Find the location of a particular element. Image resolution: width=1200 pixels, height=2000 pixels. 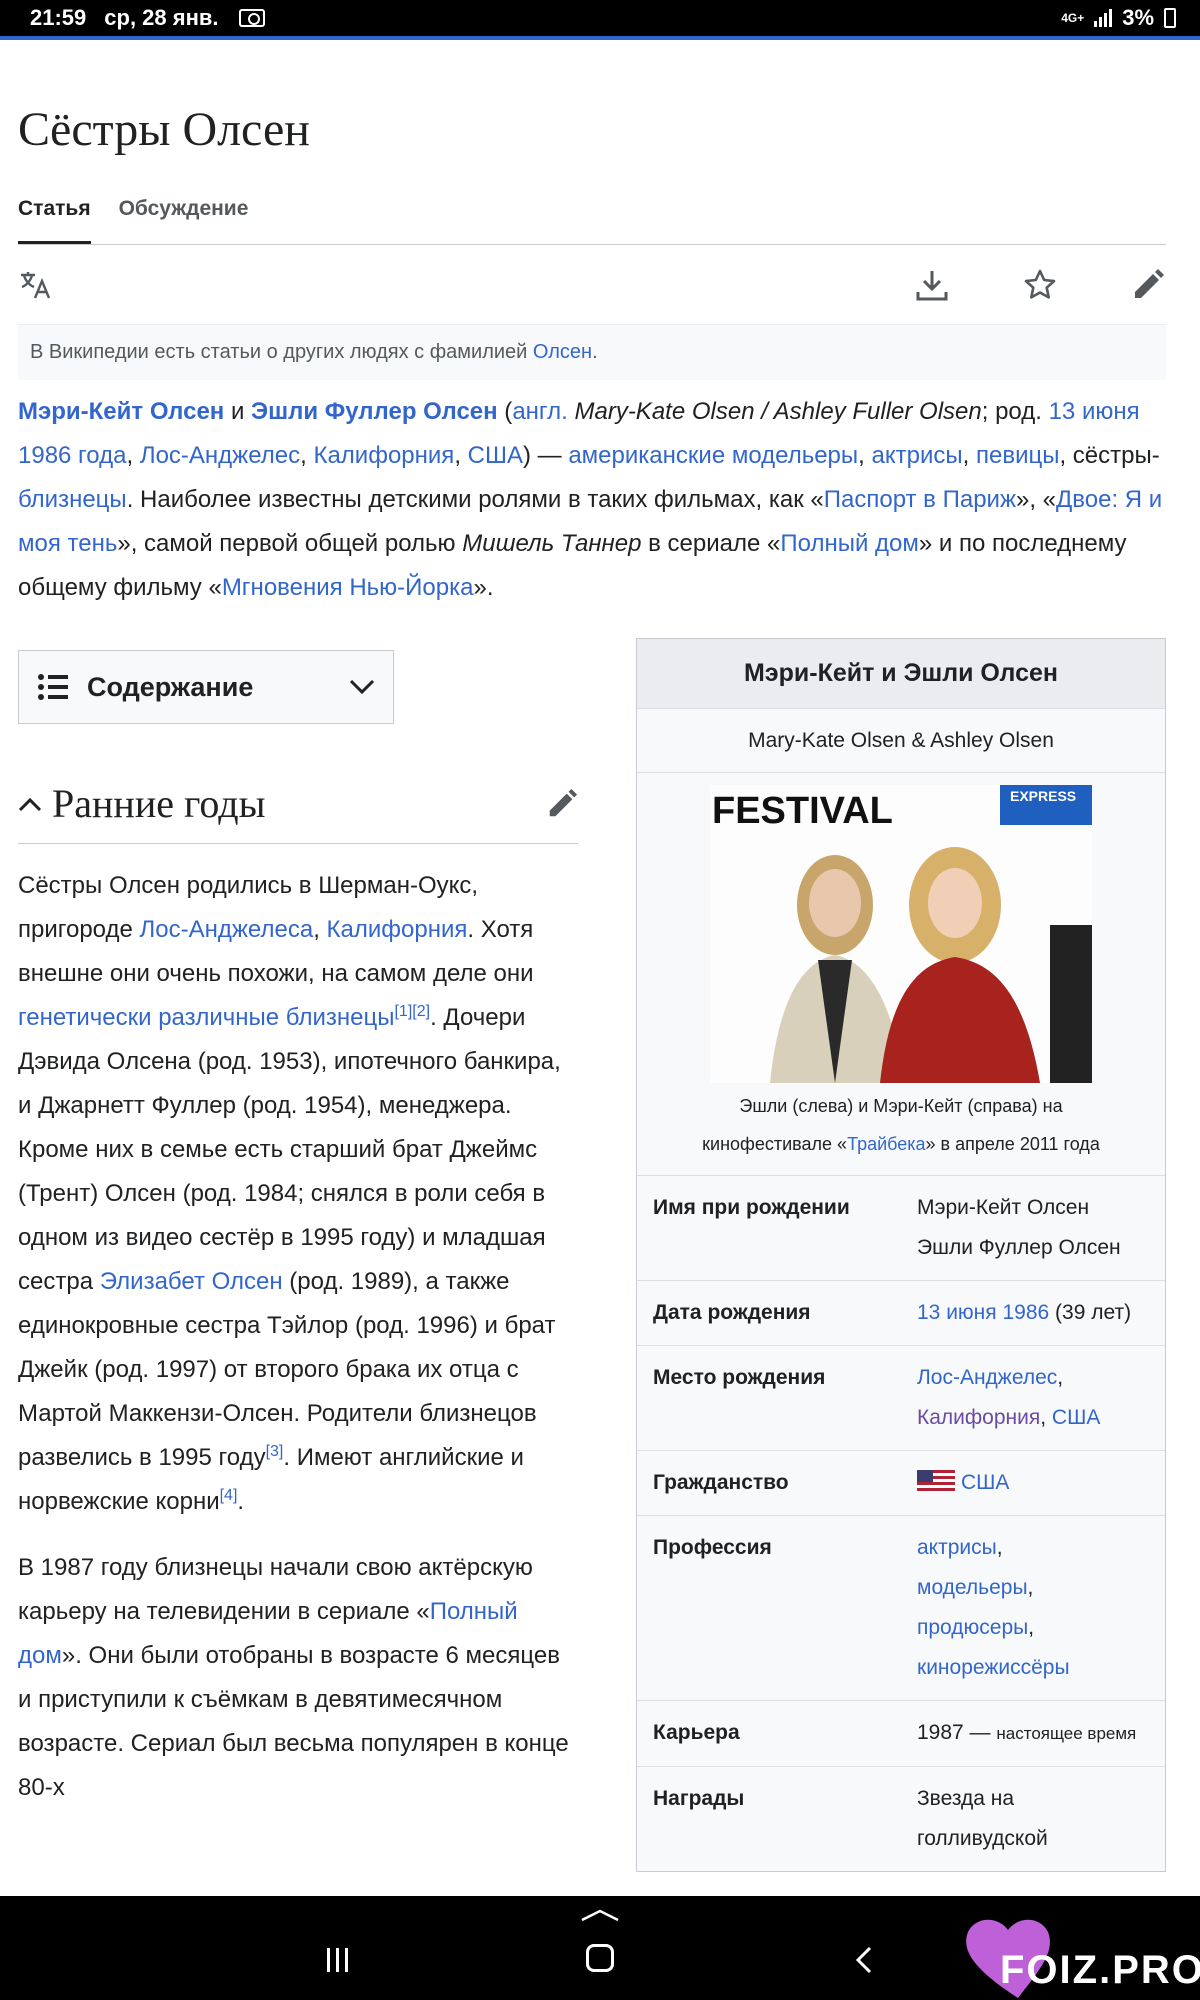

link-los-angeles-2: Лос-Анджелеса is located at coordinates (227, 929).